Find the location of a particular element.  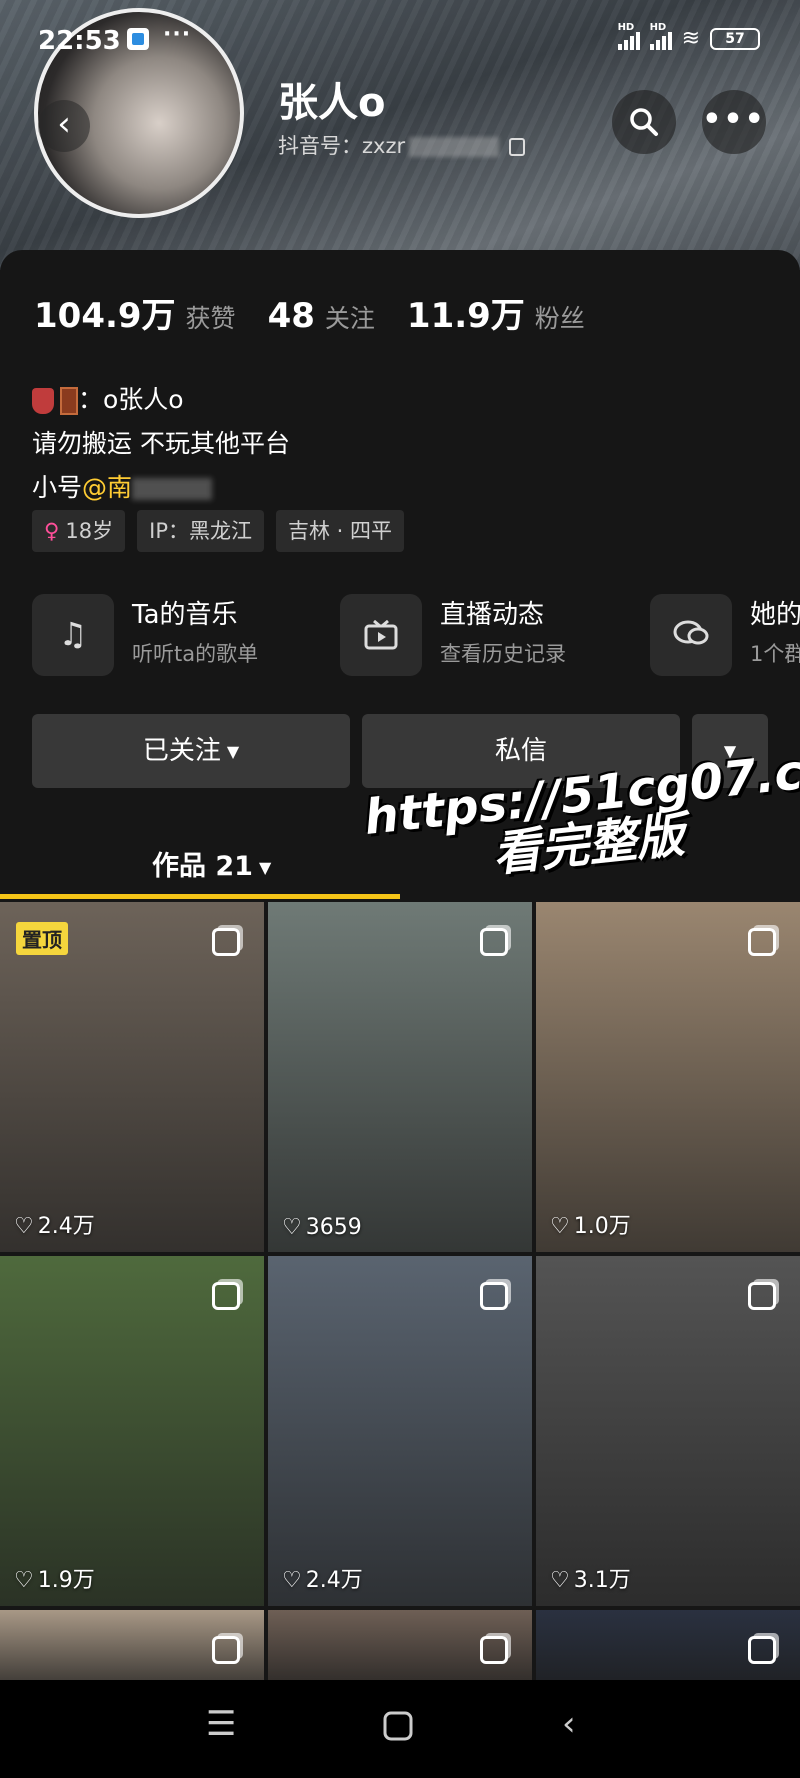

video-thumbnail: ♡ 1.9万 is located at coordinates (132, 1431).